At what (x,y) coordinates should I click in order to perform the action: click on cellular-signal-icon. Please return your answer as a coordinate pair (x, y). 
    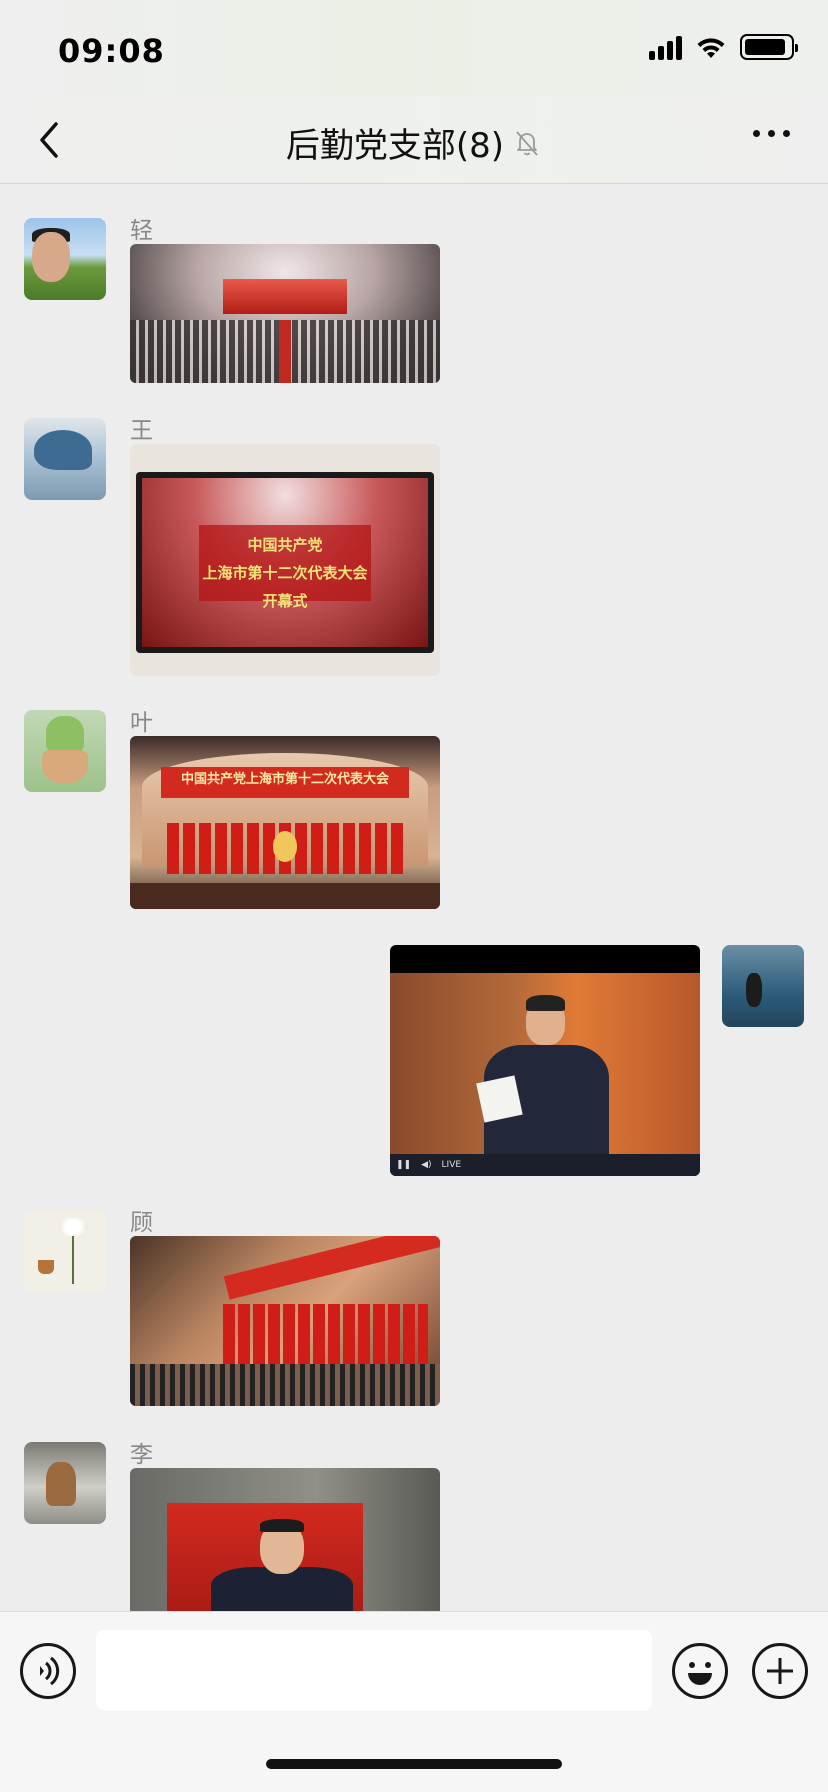
    Looking at the image, I should click on (665, 47).